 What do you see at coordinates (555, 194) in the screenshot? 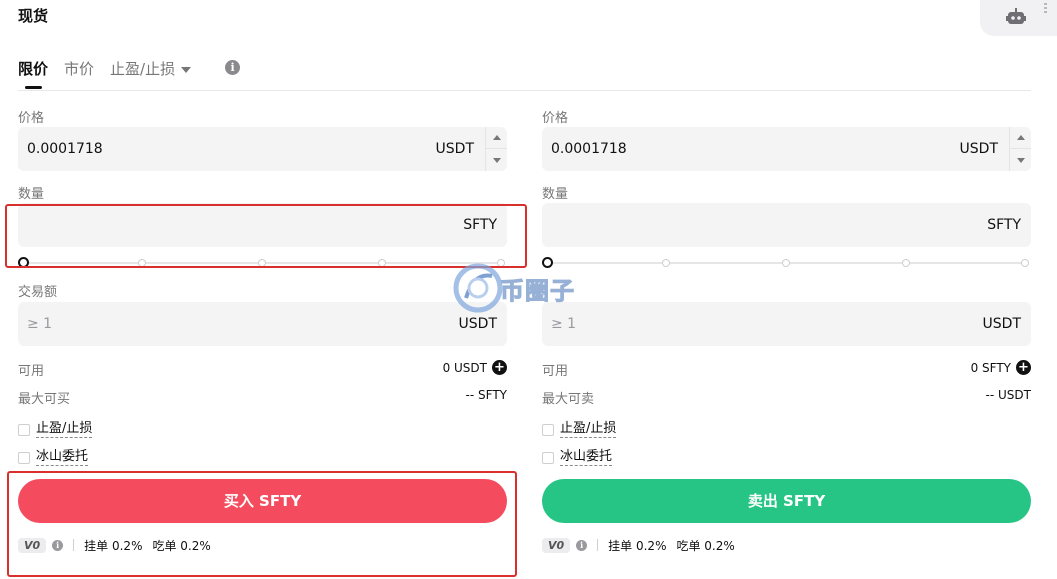
I see `sell-qty-label: 数量` at bounding box center [555, 194].